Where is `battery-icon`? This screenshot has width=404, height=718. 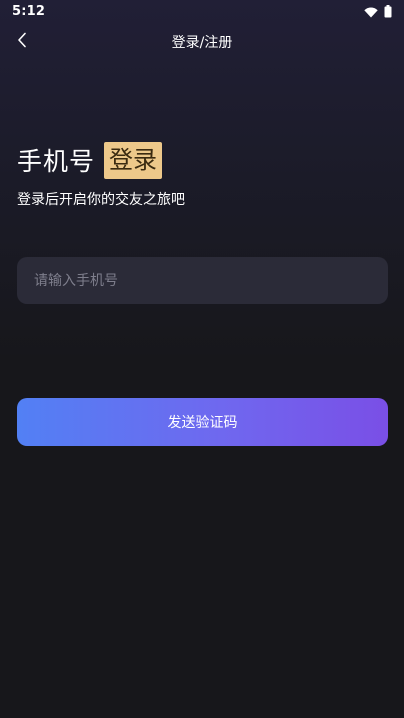
battery-icon is located at coordinates (388, 12).